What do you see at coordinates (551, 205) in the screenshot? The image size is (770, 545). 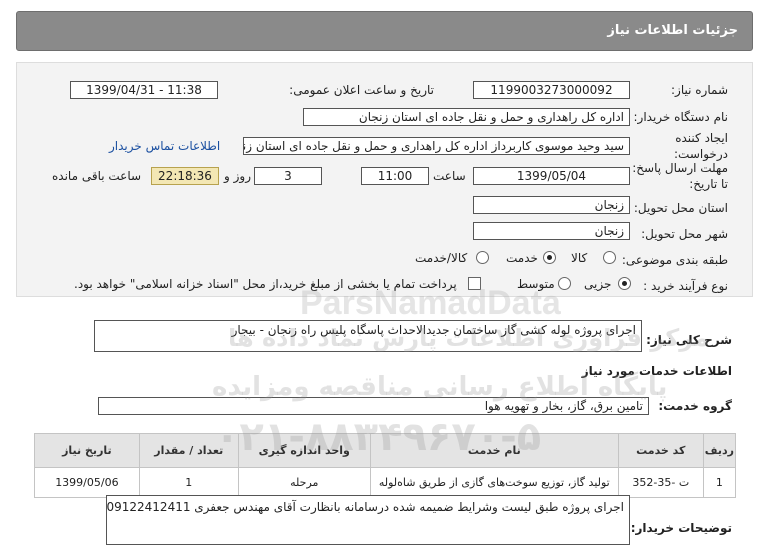 I see `province-field: زنجان` at bounding box center [551, 205].